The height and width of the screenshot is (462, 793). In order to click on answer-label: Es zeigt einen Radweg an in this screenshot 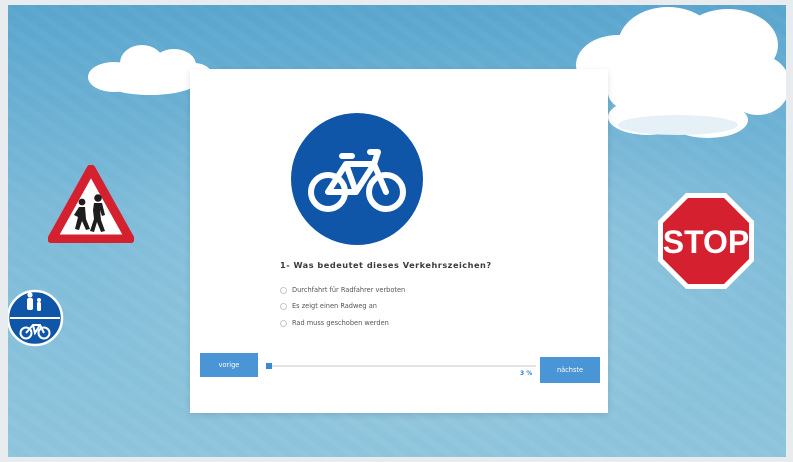, I will do `click(334, 306)`.